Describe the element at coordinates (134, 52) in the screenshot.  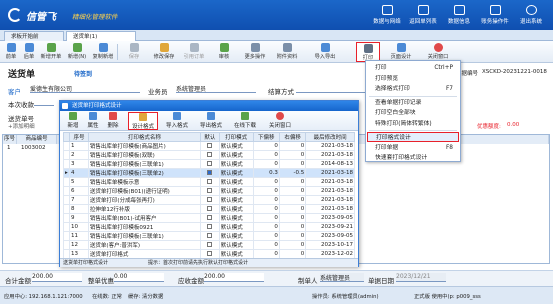
I see `save-button: 保存` at that location.